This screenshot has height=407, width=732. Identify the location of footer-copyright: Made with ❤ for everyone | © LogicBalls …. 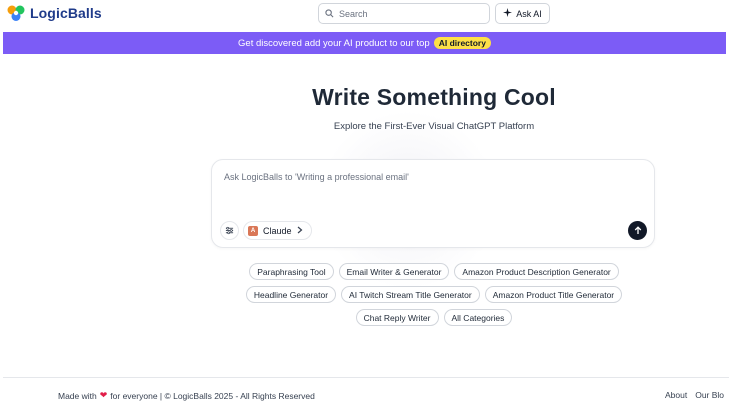
(186, 395).